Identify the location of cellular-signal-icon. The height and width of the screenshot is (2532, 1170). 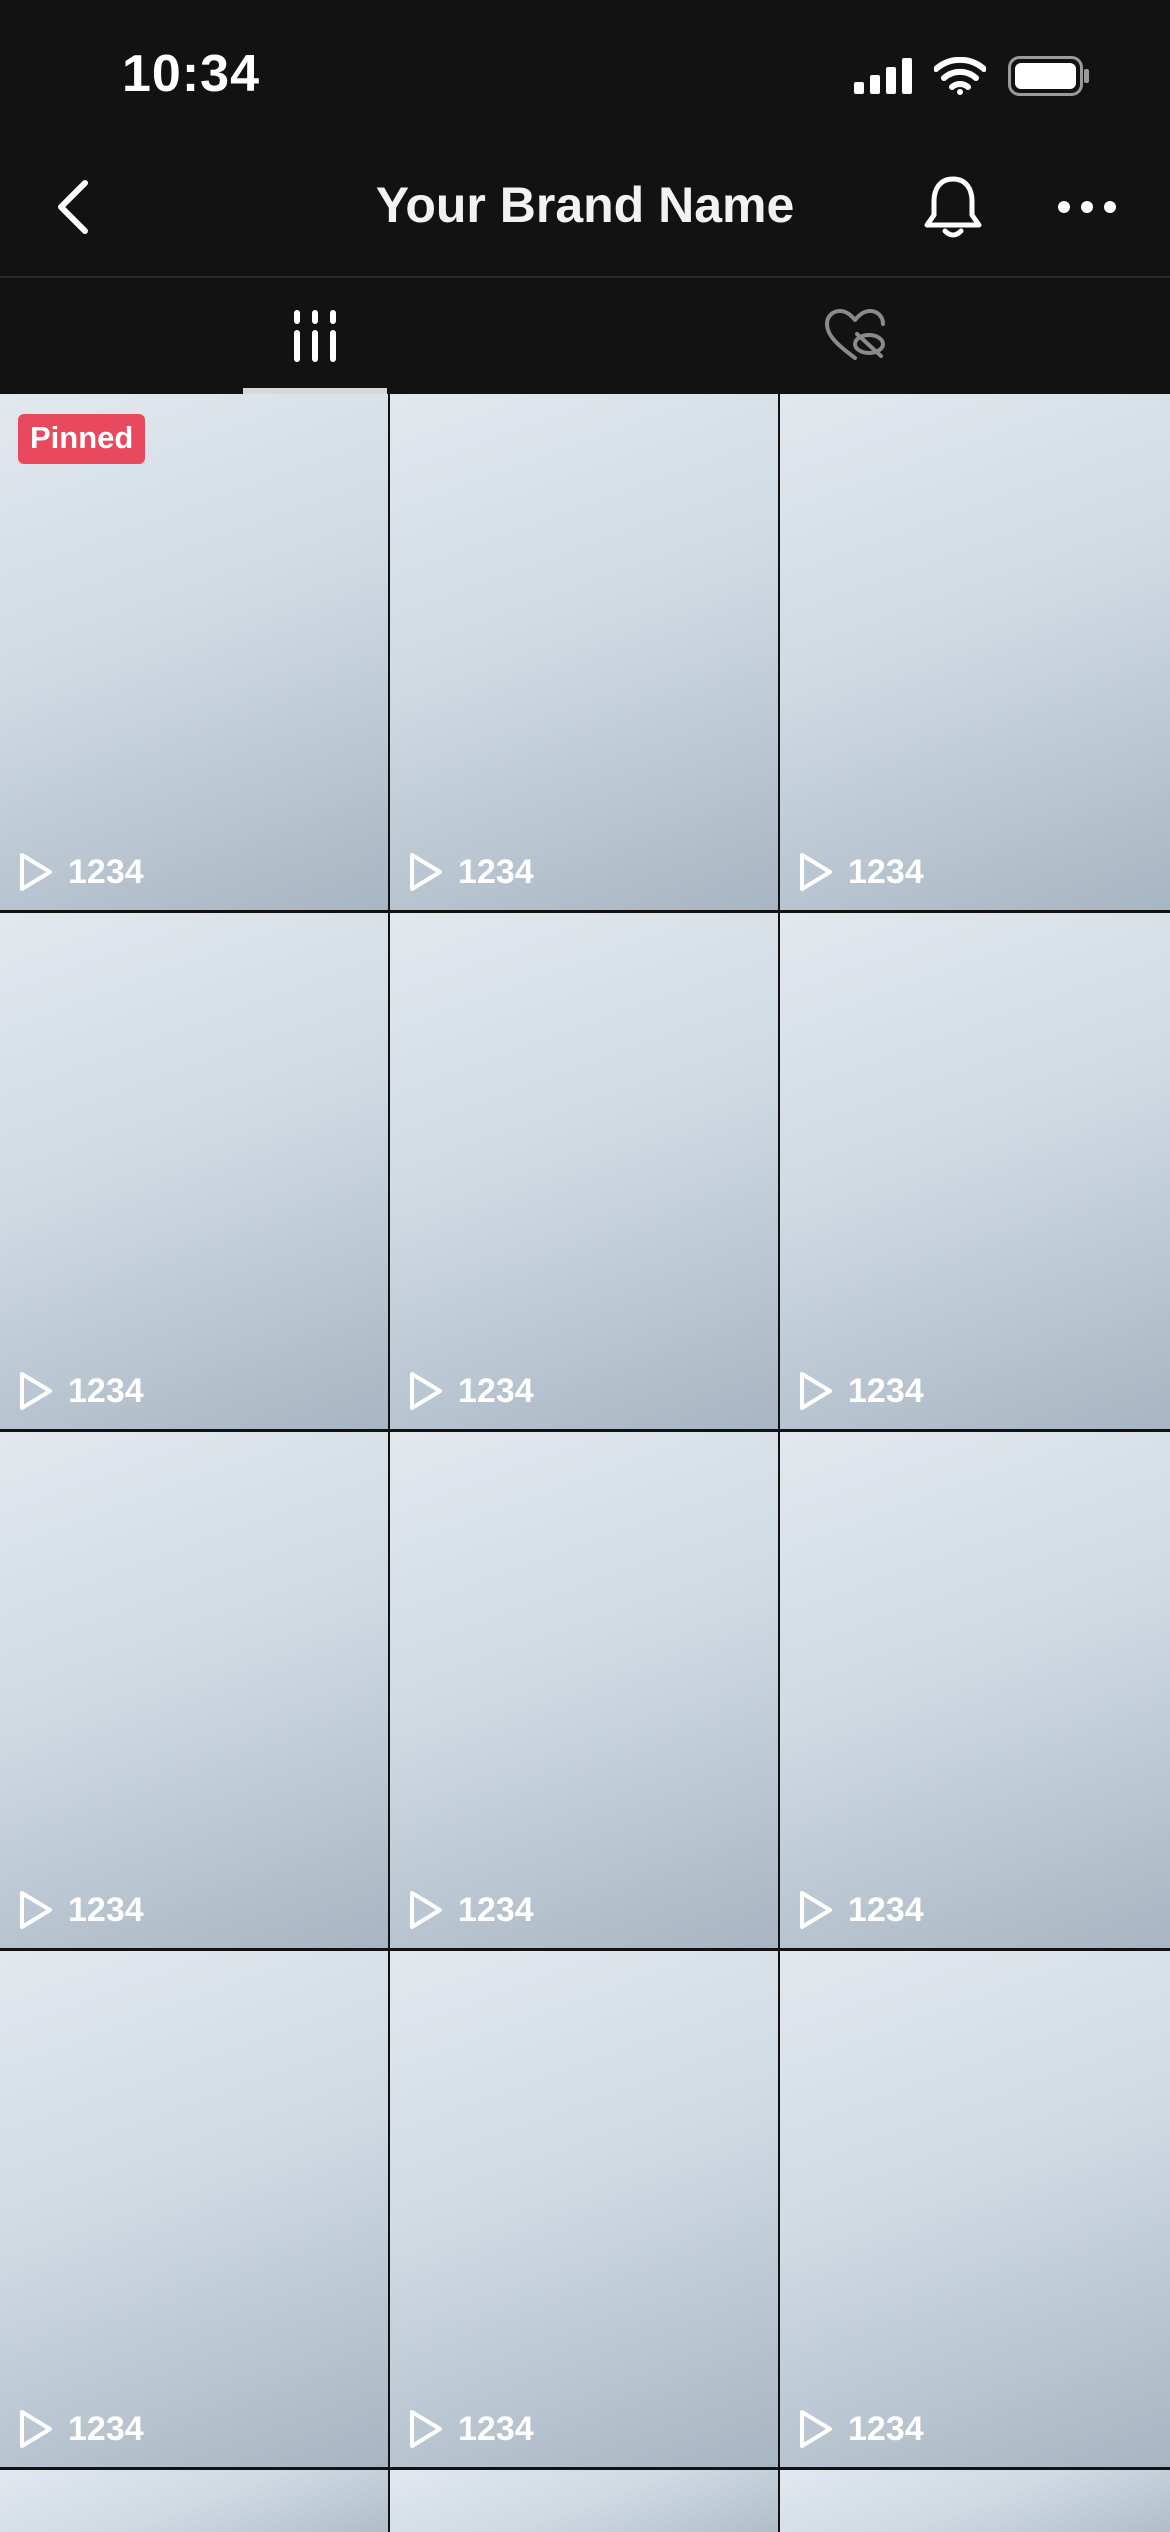
(883, 78).